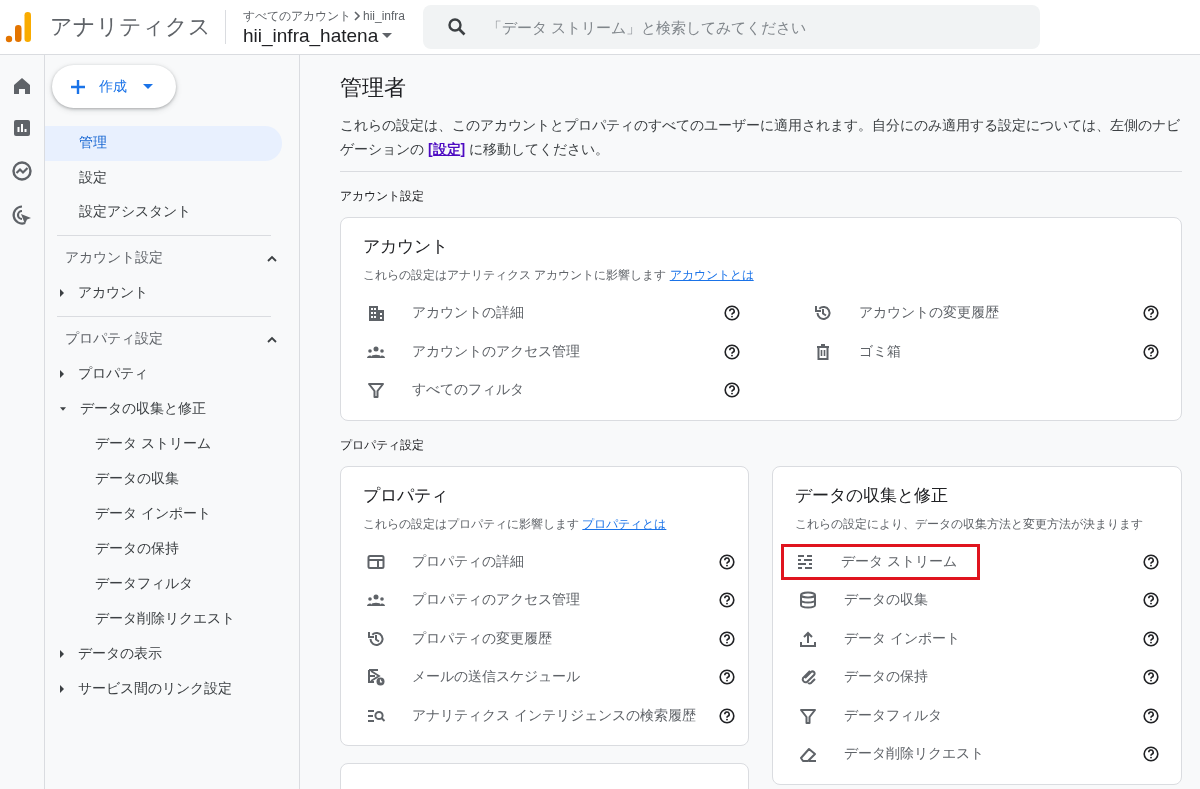 The image size is (1200, 789). I want to click on settings-link: データ削除リクエスト, so click(914, 754).